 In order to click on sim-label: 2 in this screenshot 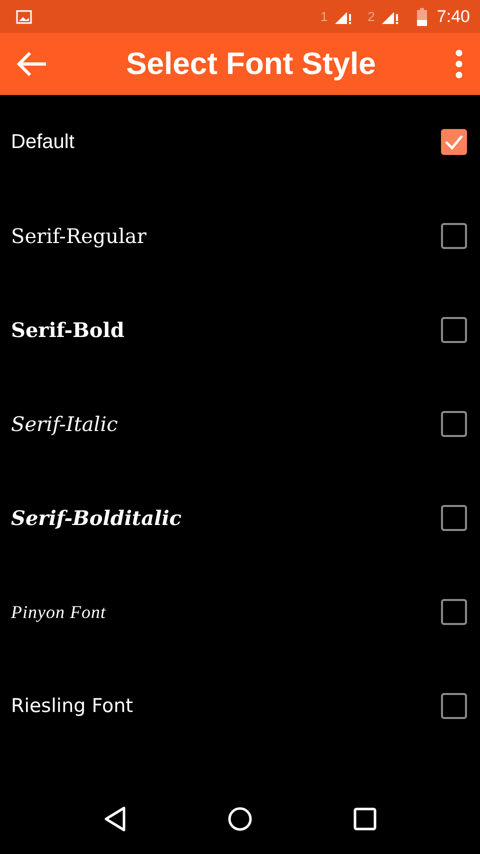, I will do `click(371, 16)`.